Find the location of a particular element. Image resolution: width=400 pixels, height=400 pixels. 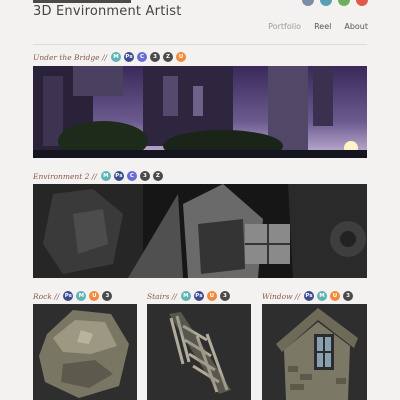

section-title: Under the Bridge // is located at coordinates (70, 57).